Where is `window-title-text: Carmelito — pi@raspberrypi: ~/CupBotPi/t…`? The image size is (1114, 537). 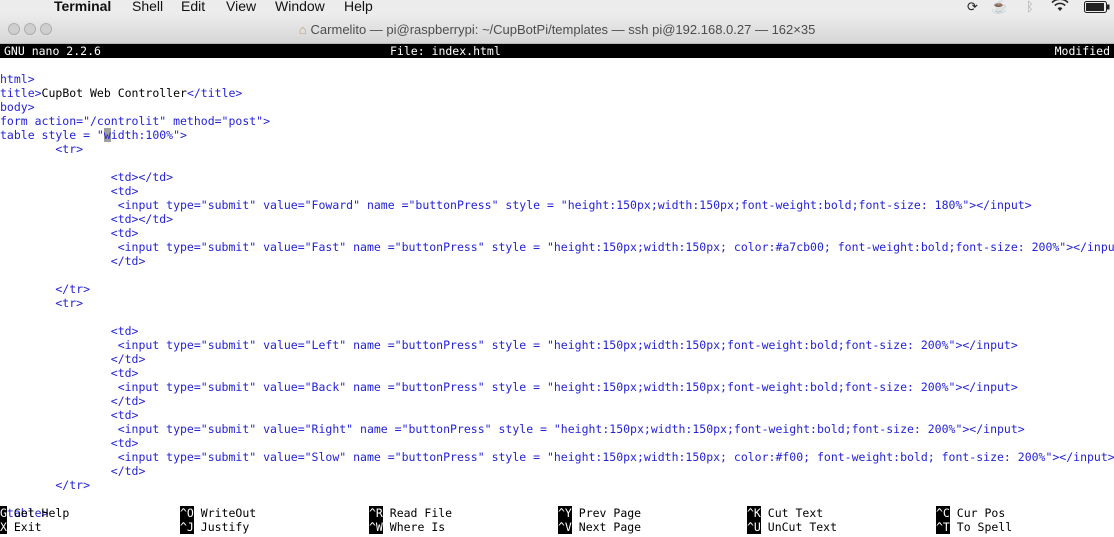
window-title-text: Carmelito — pi@raspberrypi: ~/CupBotPi/t… is located at coordinates (563, 29).